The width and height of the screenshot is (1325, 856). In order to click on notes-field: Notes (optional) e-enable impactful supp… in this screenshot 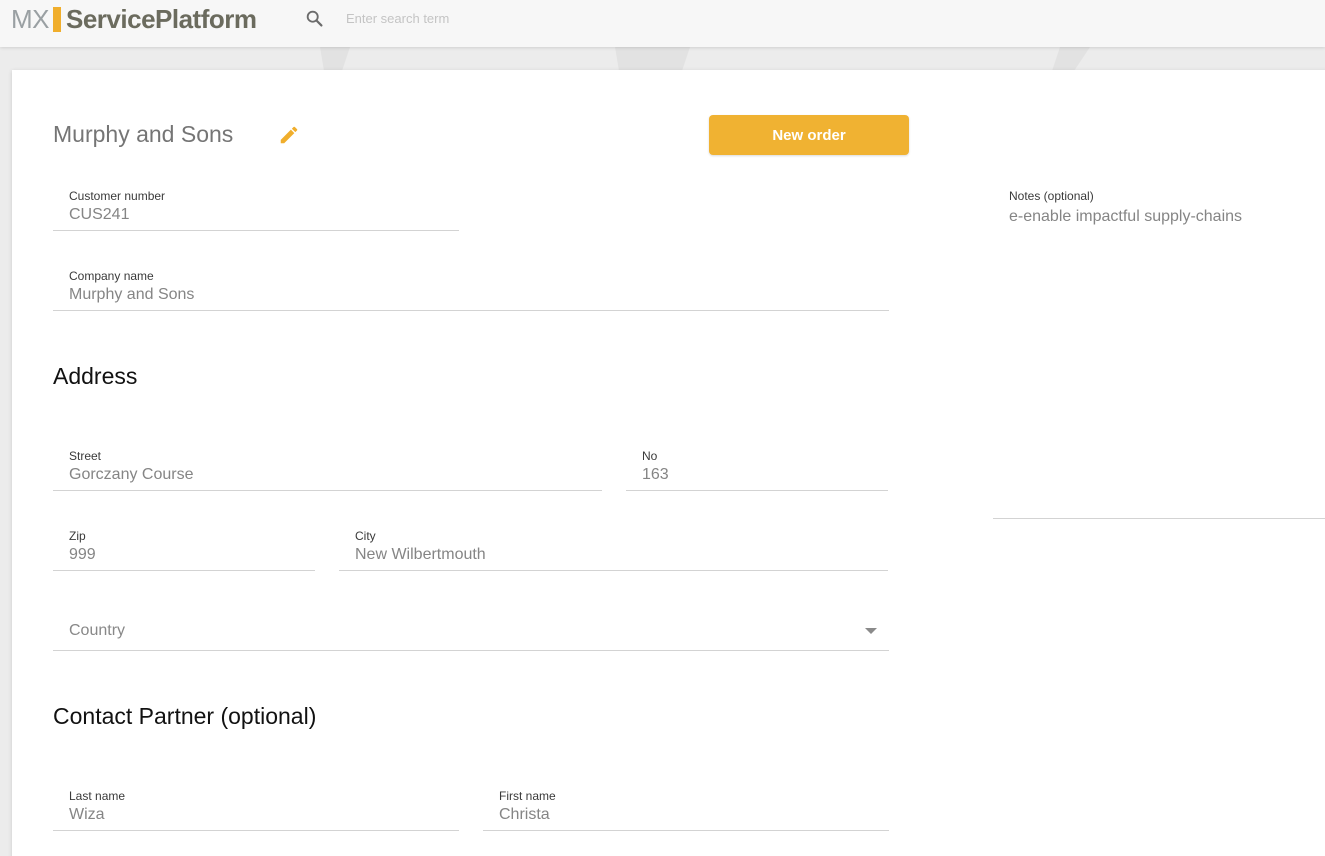, I will do `click(1159, 354)`.